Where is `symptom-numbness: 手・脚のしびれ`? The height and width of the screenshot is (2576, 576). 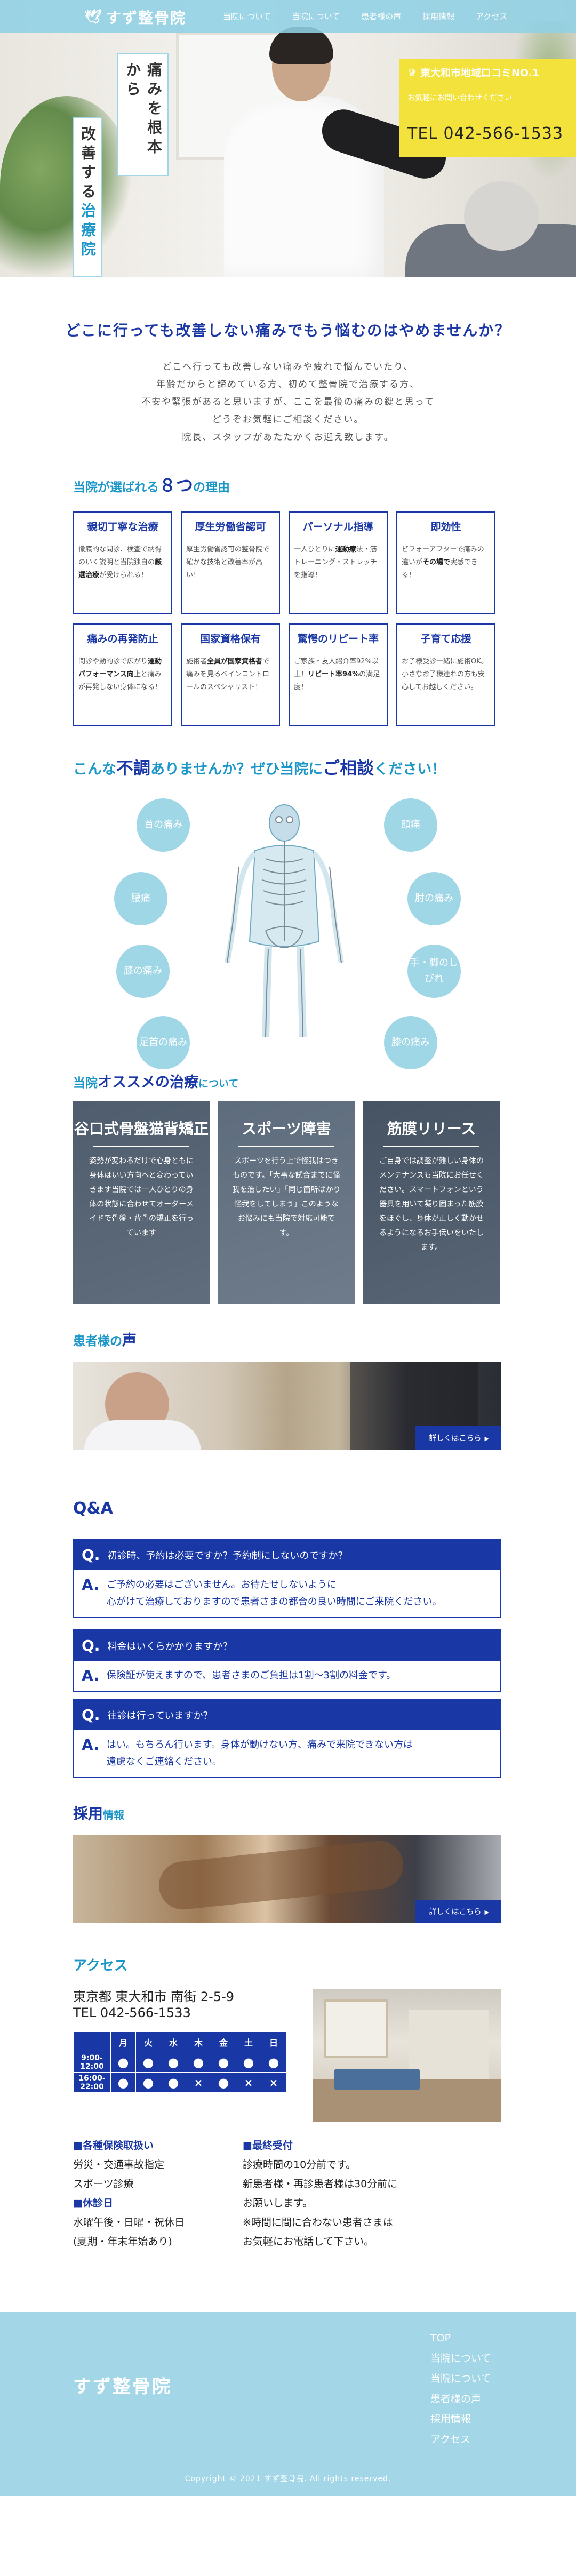 symptom-numbness: 手・脚のしびれ is located at coordinates (434, 971).